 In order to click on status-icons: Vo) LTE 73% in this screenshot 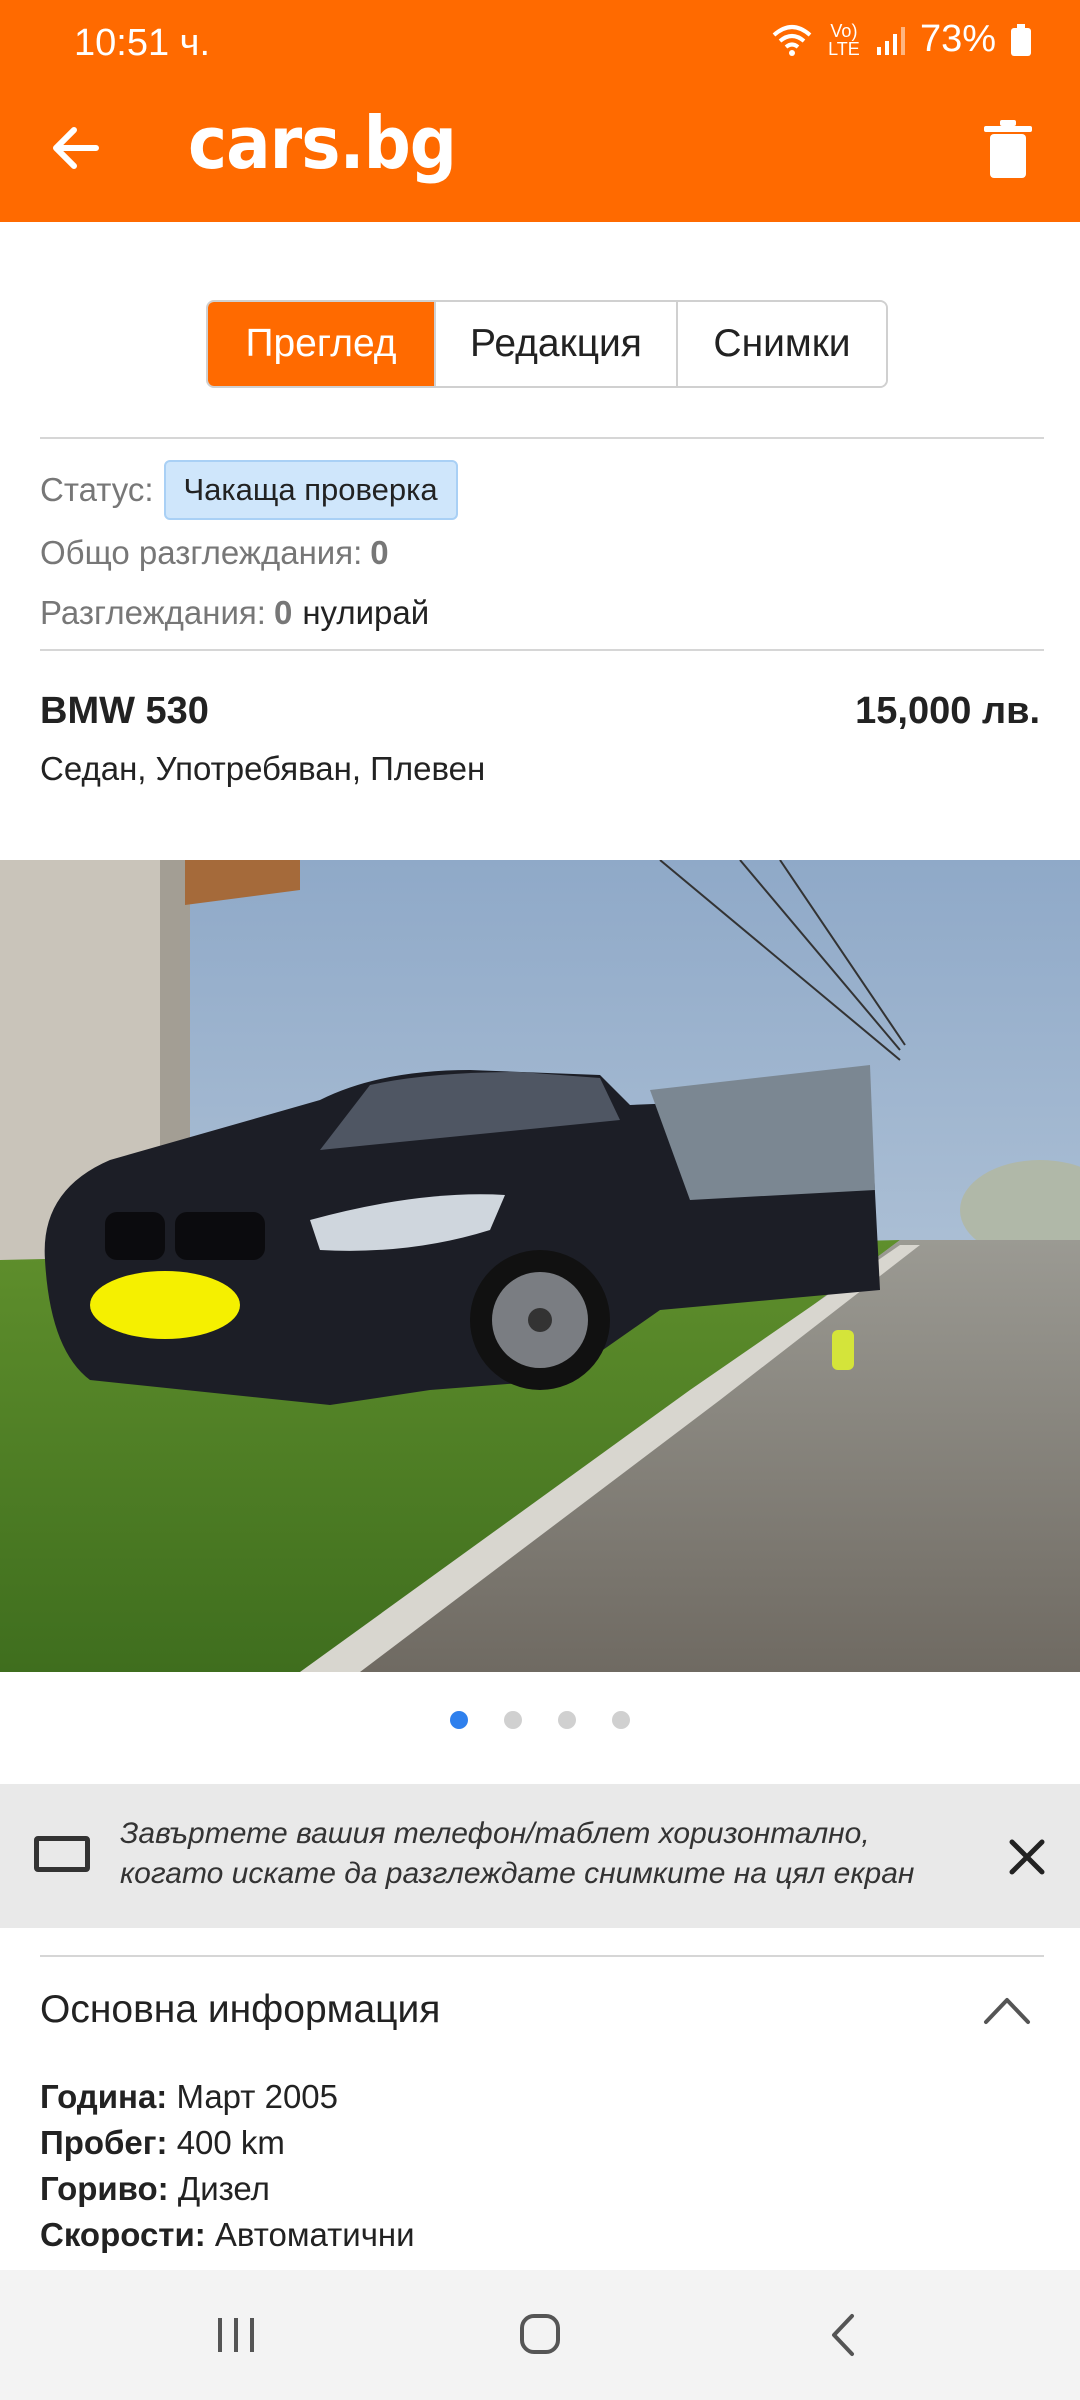, I will do `click(902, 39)`.